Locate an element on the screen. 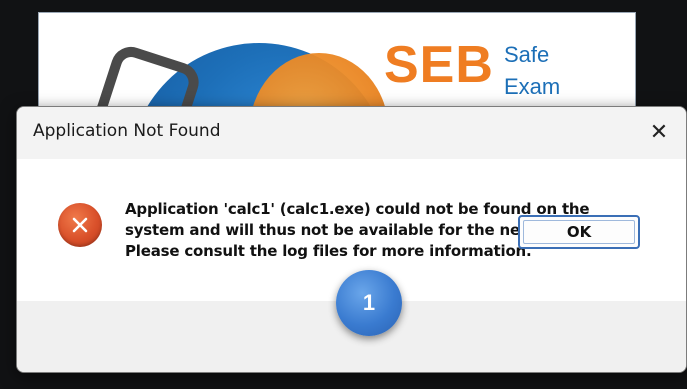 This screenshot has height=389, width=687. ok-button: OK is located at coordinates (579, 232).